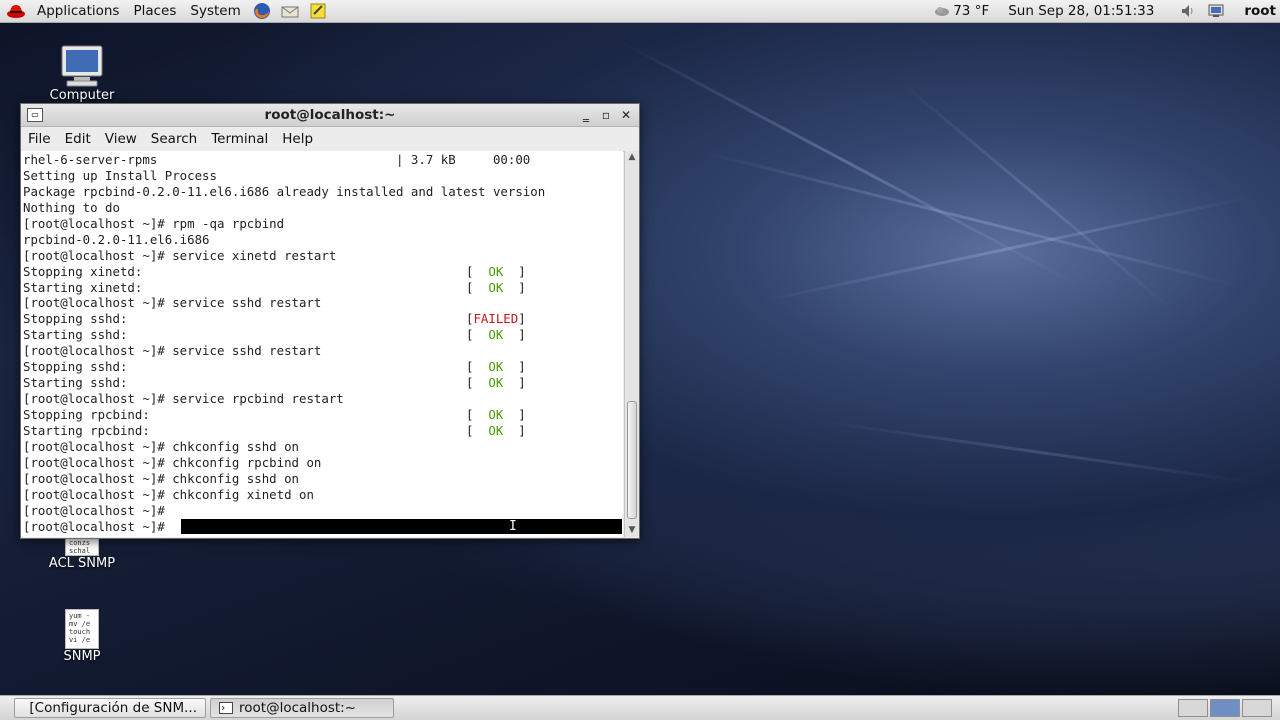 The width and height of the screenshot is (1280, 720). What do you see at coordinates (298, 708) in the screenshot?
I see `taskbar-item-label: root@localhost:~` at bounding box center [298, 708].